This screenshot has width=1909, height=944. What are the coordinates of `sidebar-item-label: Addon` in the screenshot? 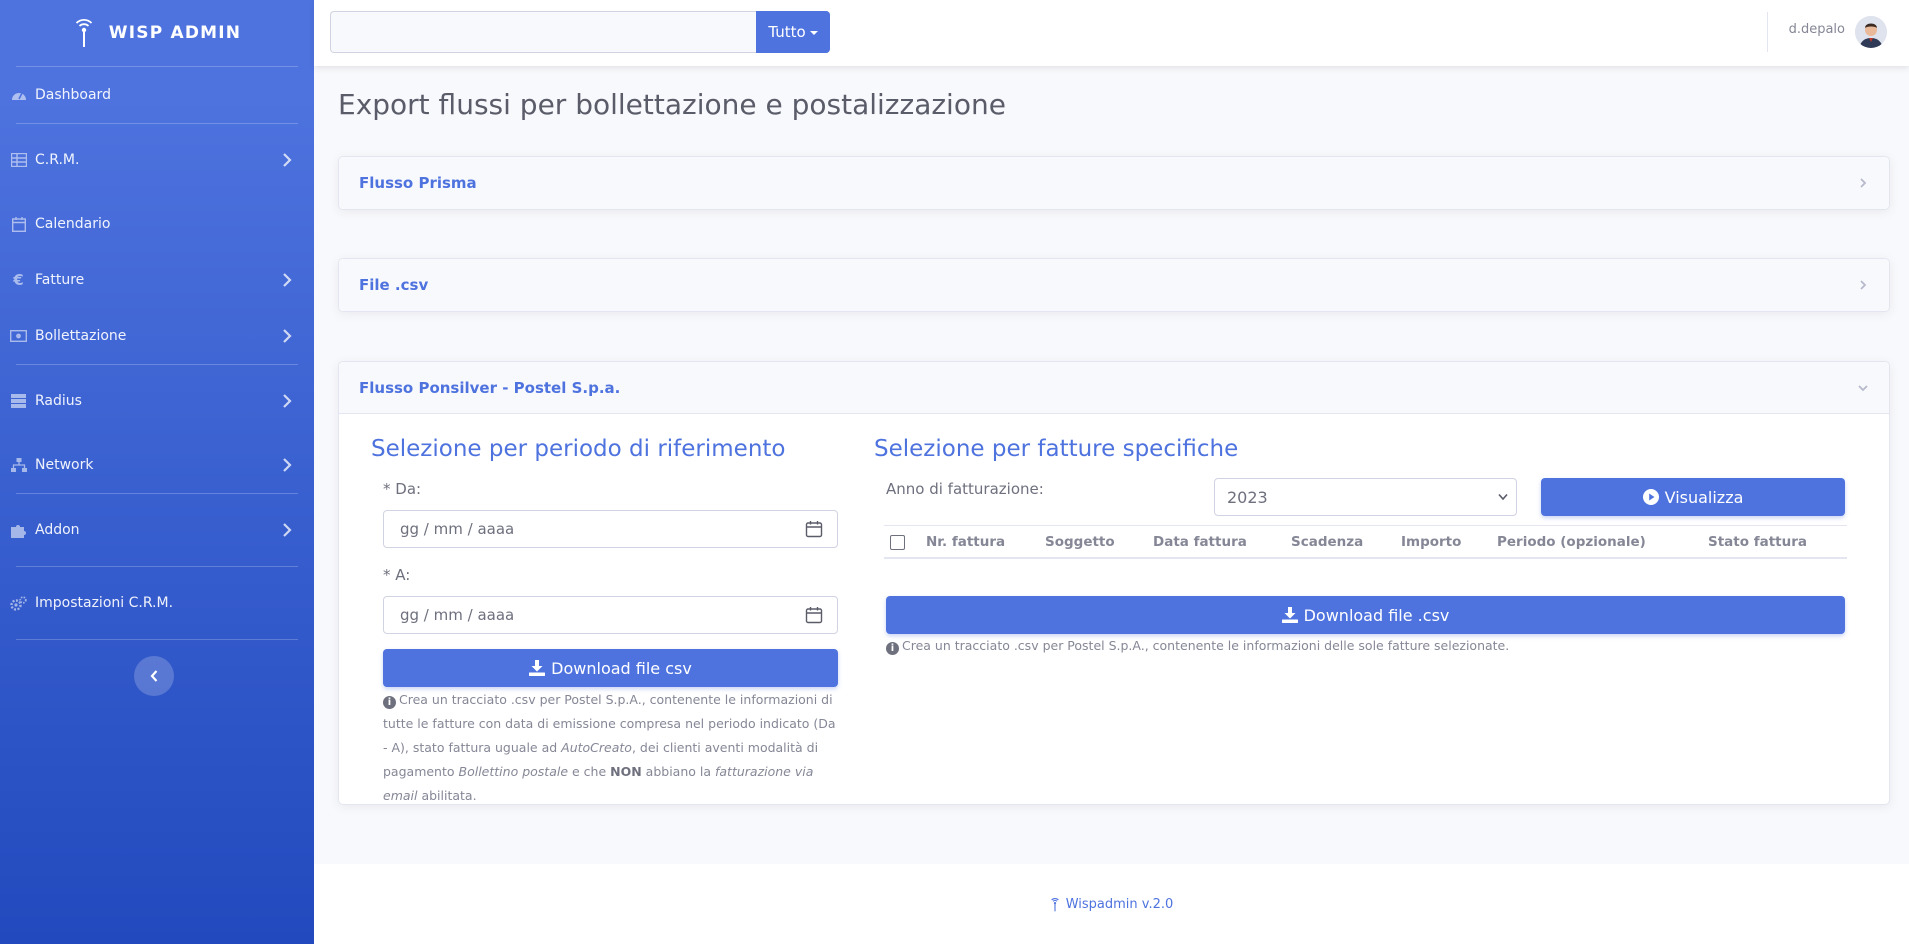 It's located at (57, 530).